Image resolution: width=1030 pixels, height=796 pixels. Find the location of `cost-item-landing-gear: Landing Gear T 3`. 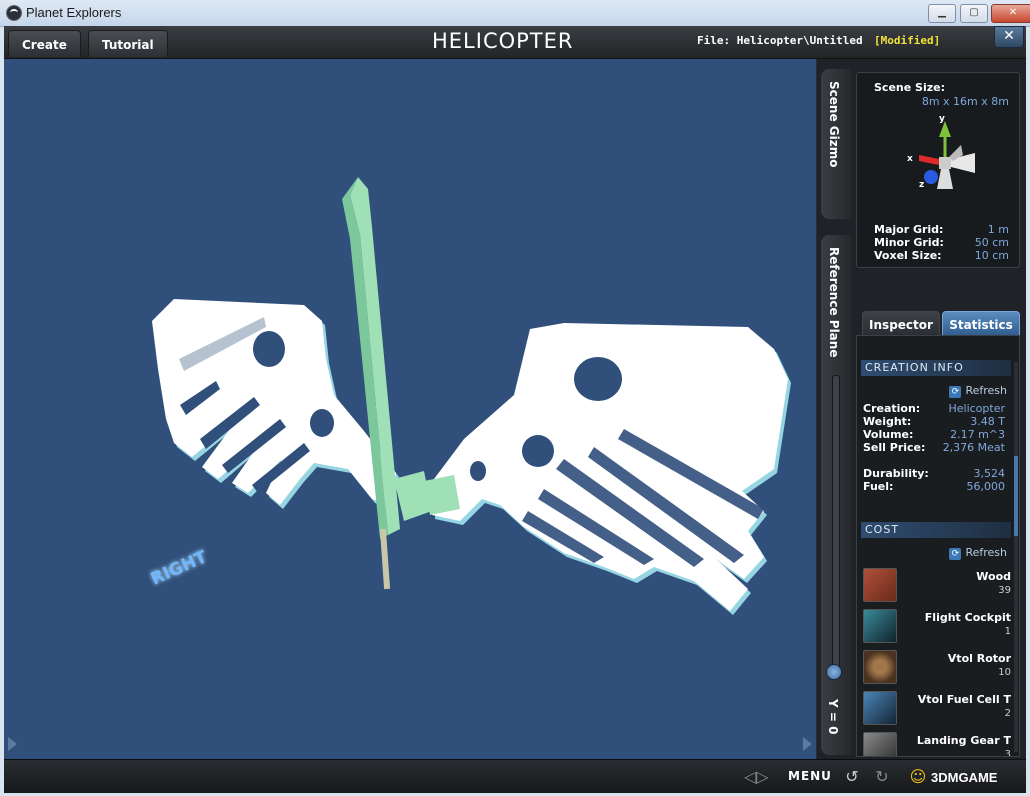

cost-item-landing-gear: Landing Gear T 3 is located at coordinates (937, 744).